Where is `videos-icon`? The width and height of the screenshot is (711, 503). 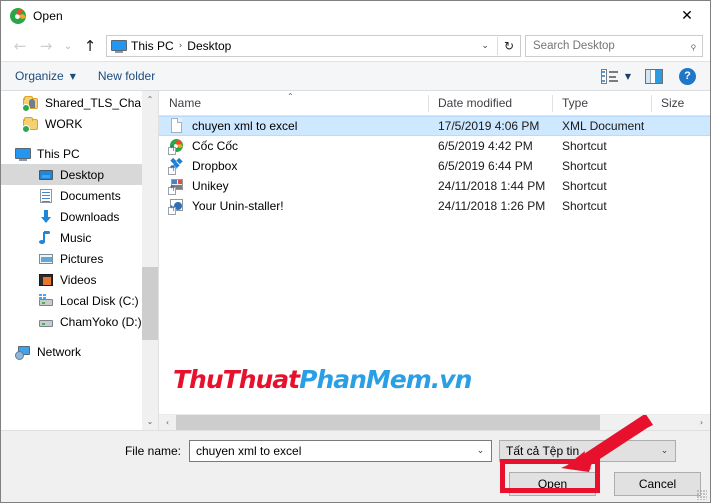 videos-icon is located at coordinates (46, 280).